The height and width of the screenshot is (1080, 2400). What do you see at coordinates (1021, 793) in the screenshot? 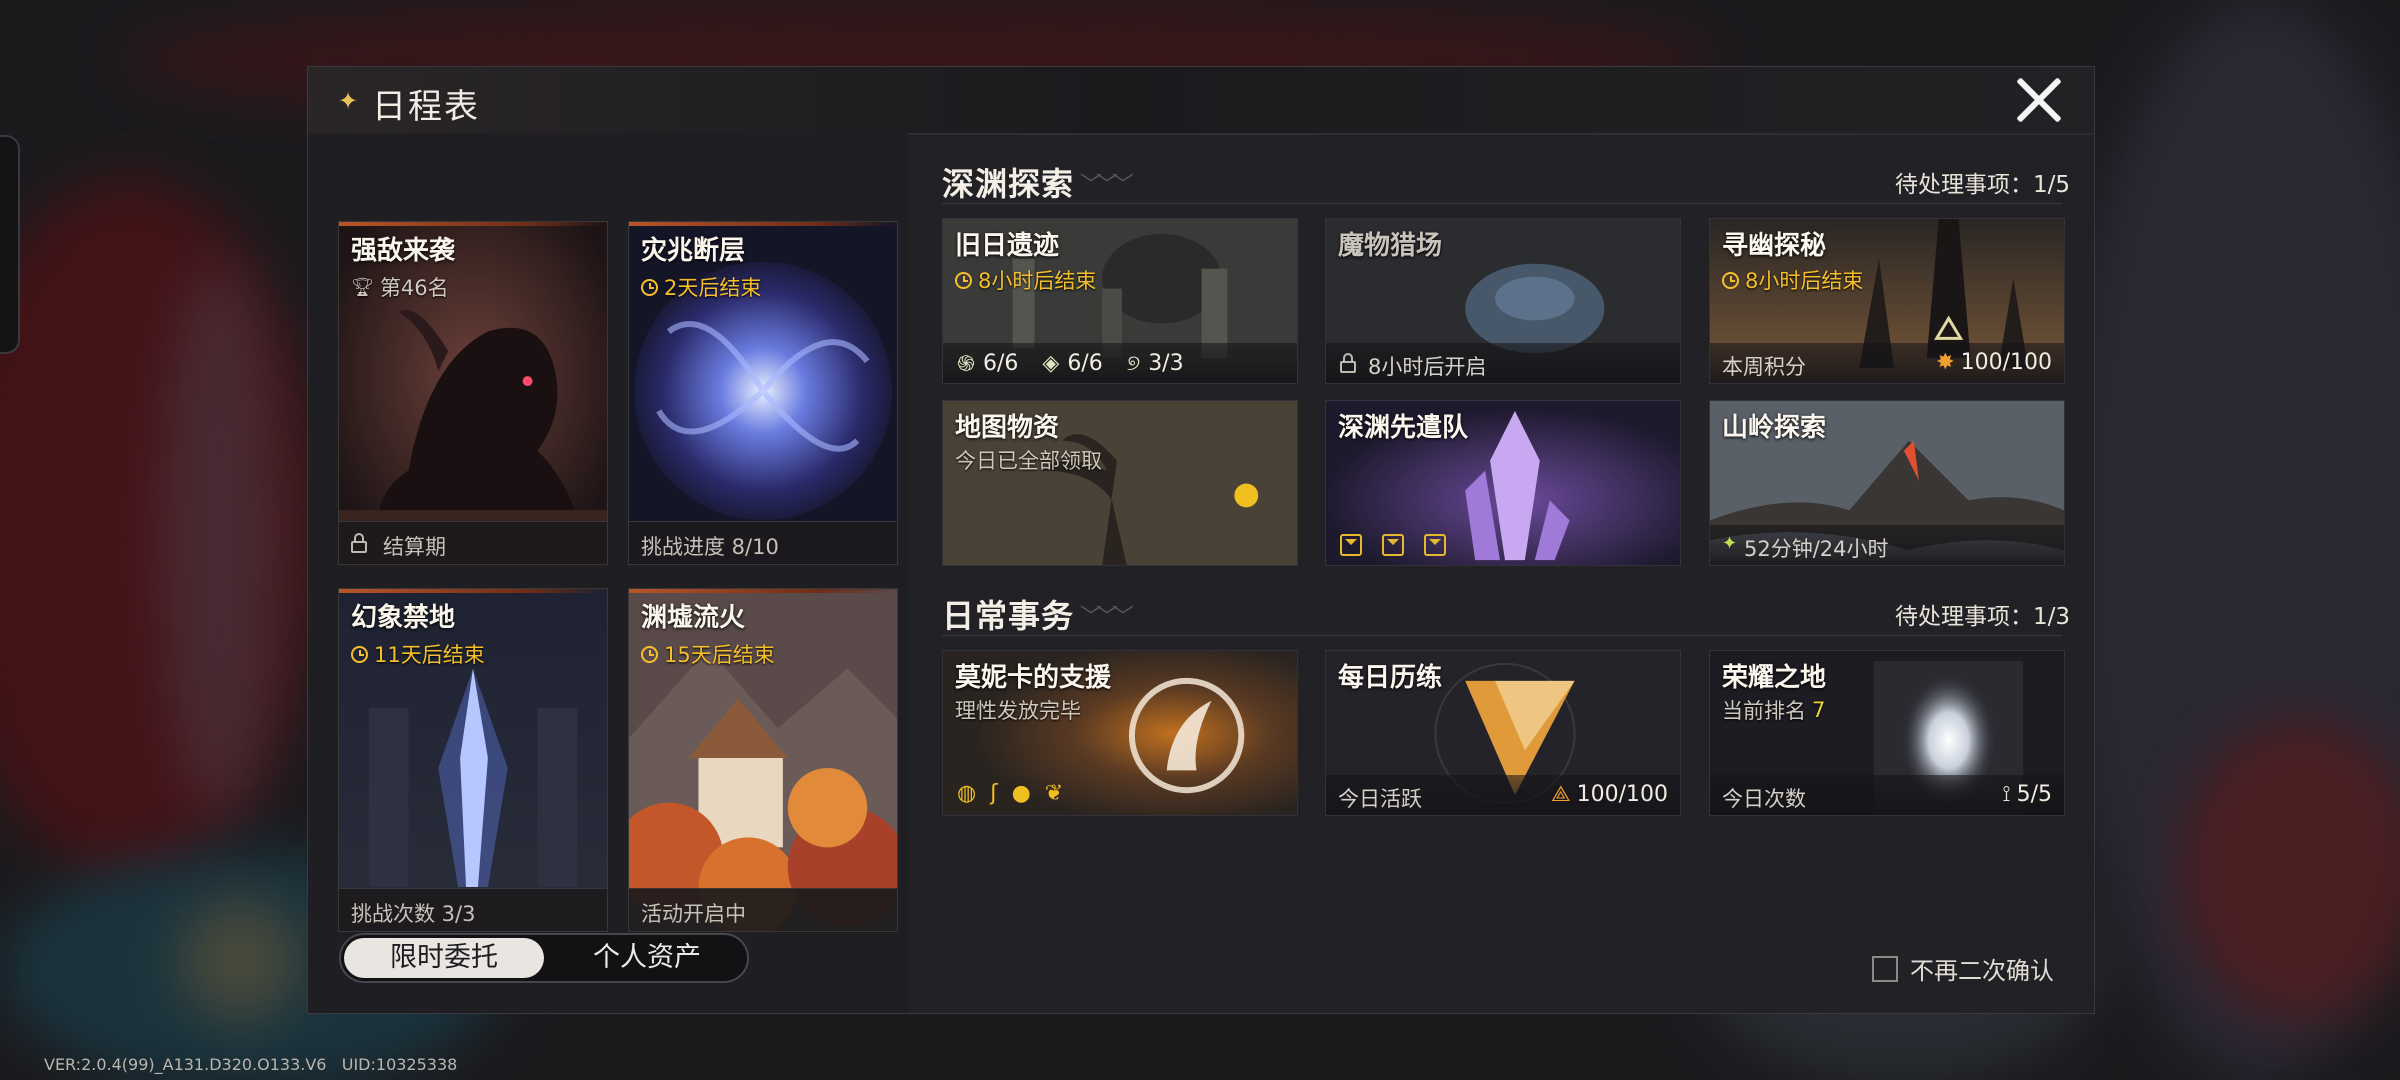
I see `fruit-icon: ●` at bounding box center [1021, 793].